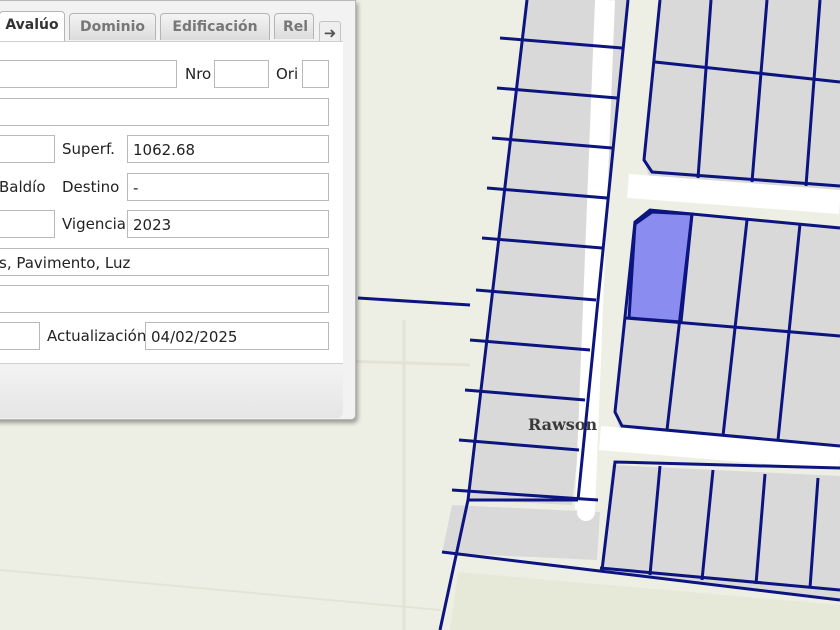 The height and width of the screenshot is (630, 840). Describe the element at coordinates (91, 187) in the screenshot. I see `destino-label: Destino` at that location.